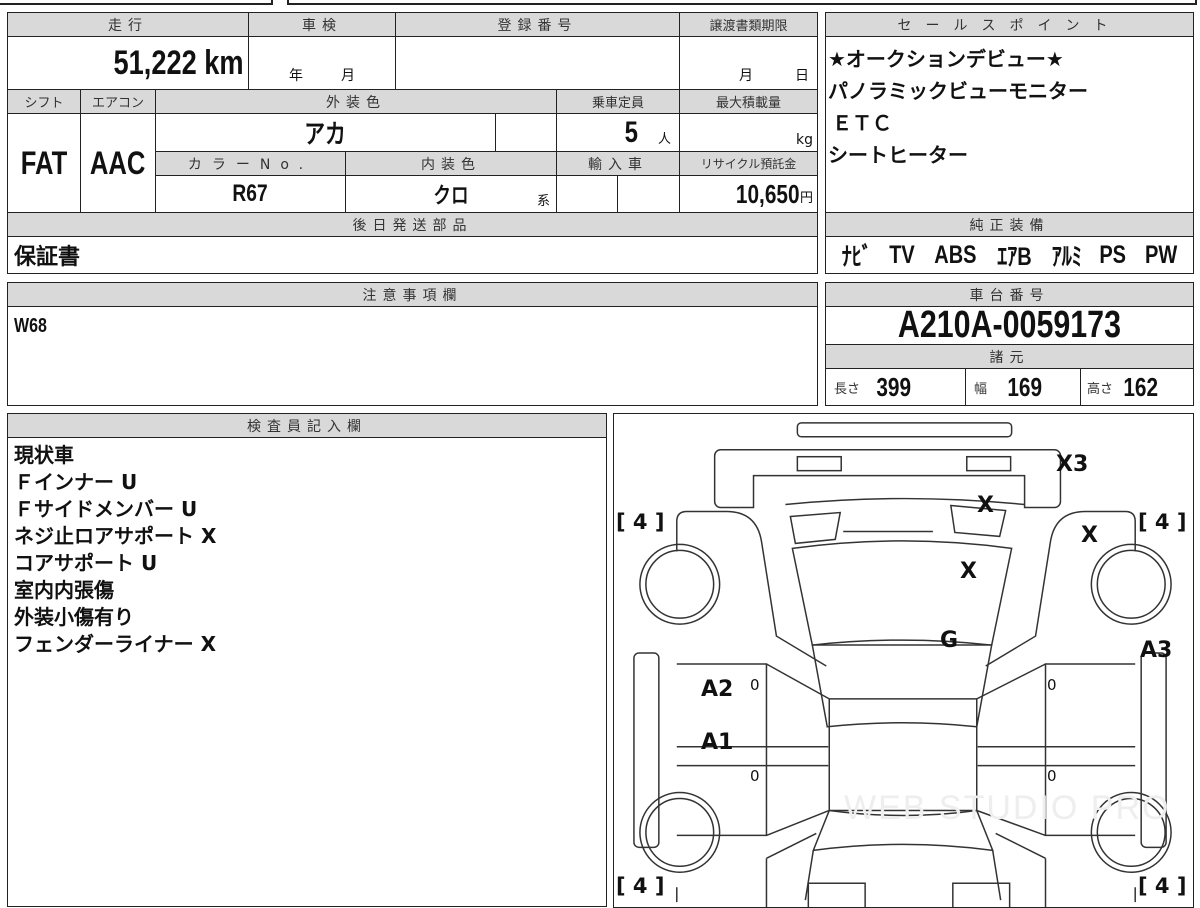 The height and width of the screenshot is (908, 1200). What do you see at coordinates (898, 155) in the screenshot?
I see `sales-point-item: シートヒーター` at bounding box center [898, 155].